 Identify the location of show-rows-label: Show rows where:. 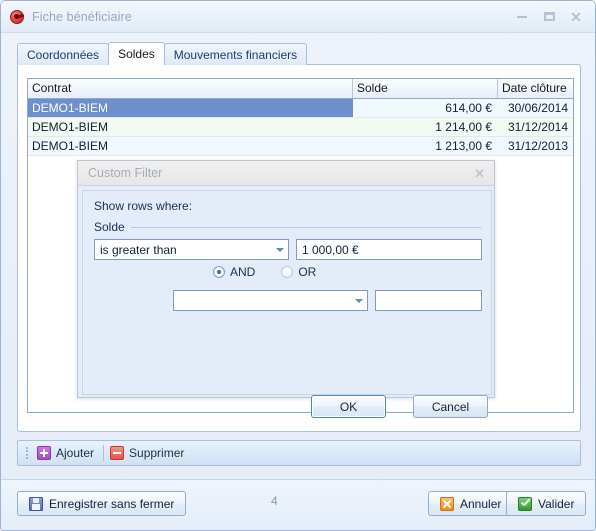
(143, 206).